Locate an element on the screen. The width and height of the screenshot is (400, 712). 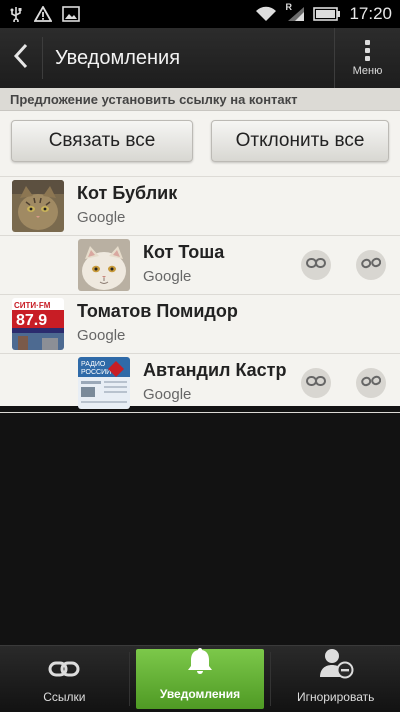
tab-ignore: Игнорировать is located at coordinates (335, 679).